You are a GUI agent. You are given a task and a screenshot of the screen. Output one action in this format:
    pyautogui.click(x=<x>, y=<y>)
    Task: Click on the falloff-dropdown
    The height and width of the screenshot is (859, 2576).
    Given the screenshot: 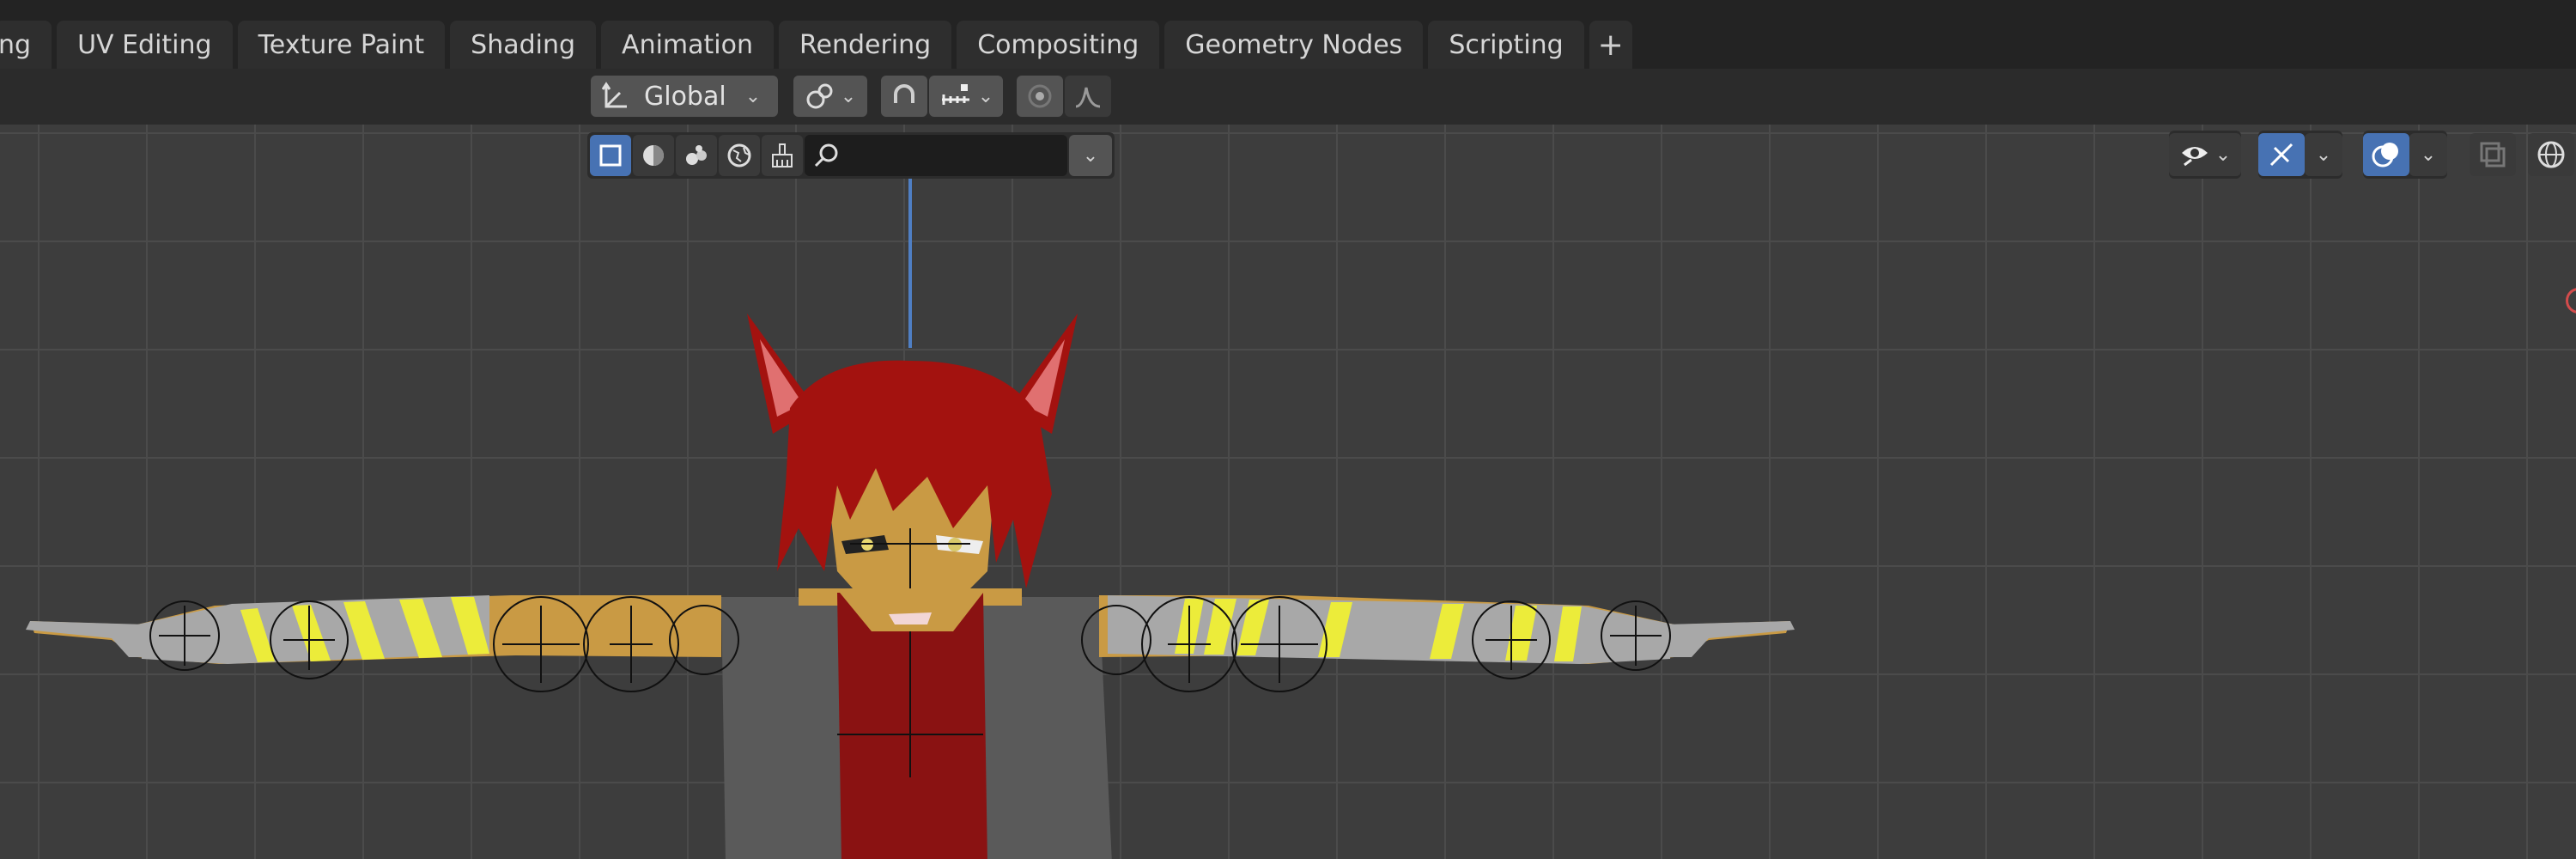 What is the action you would take?
    pyautogui.click(x=1088, y=97)
    